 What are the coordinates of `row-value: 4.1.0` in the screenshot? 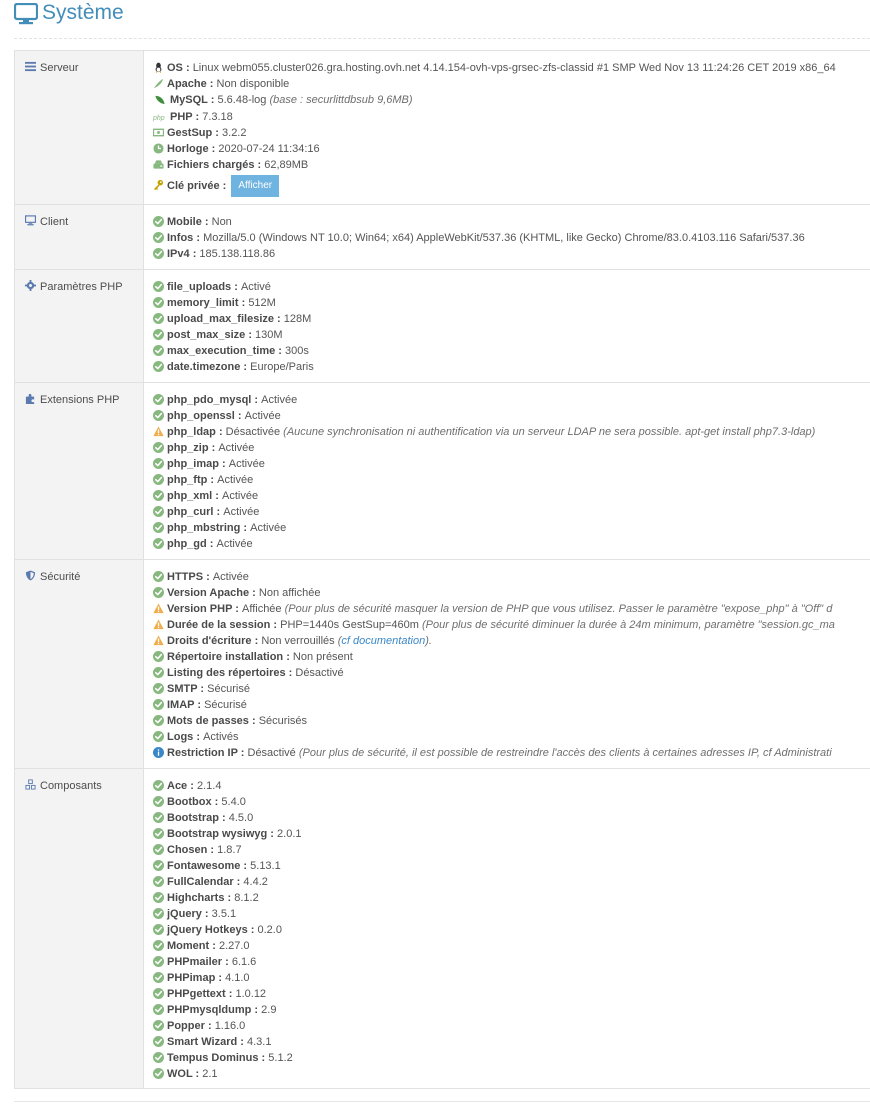 It's located at (237, 978).